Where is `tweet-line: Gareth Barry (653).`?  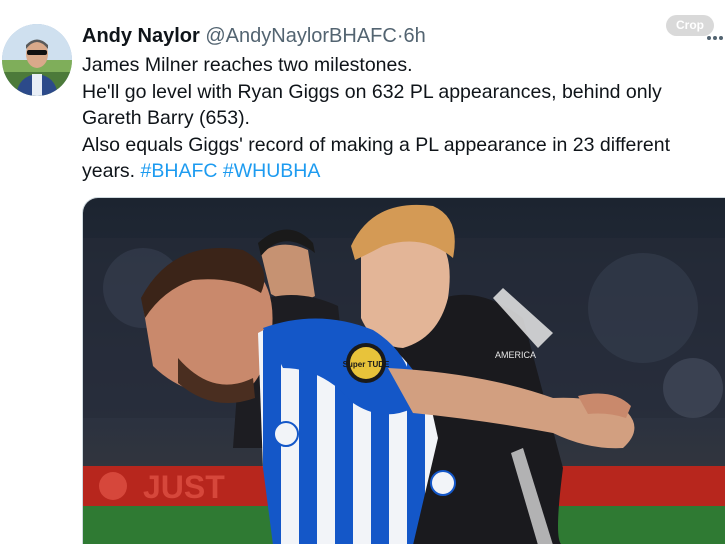 tweet-line: Gareth Barry (653). is located at coordinates (166, 118).